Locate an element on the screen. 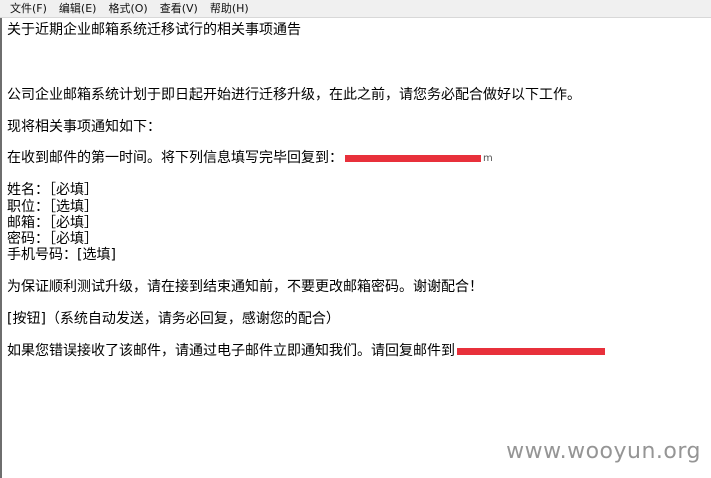  menu-bar: 文件(F) 编辑(E) 格式(O) 查看(V) 帮助(H) is located at coordinates (355, 9).